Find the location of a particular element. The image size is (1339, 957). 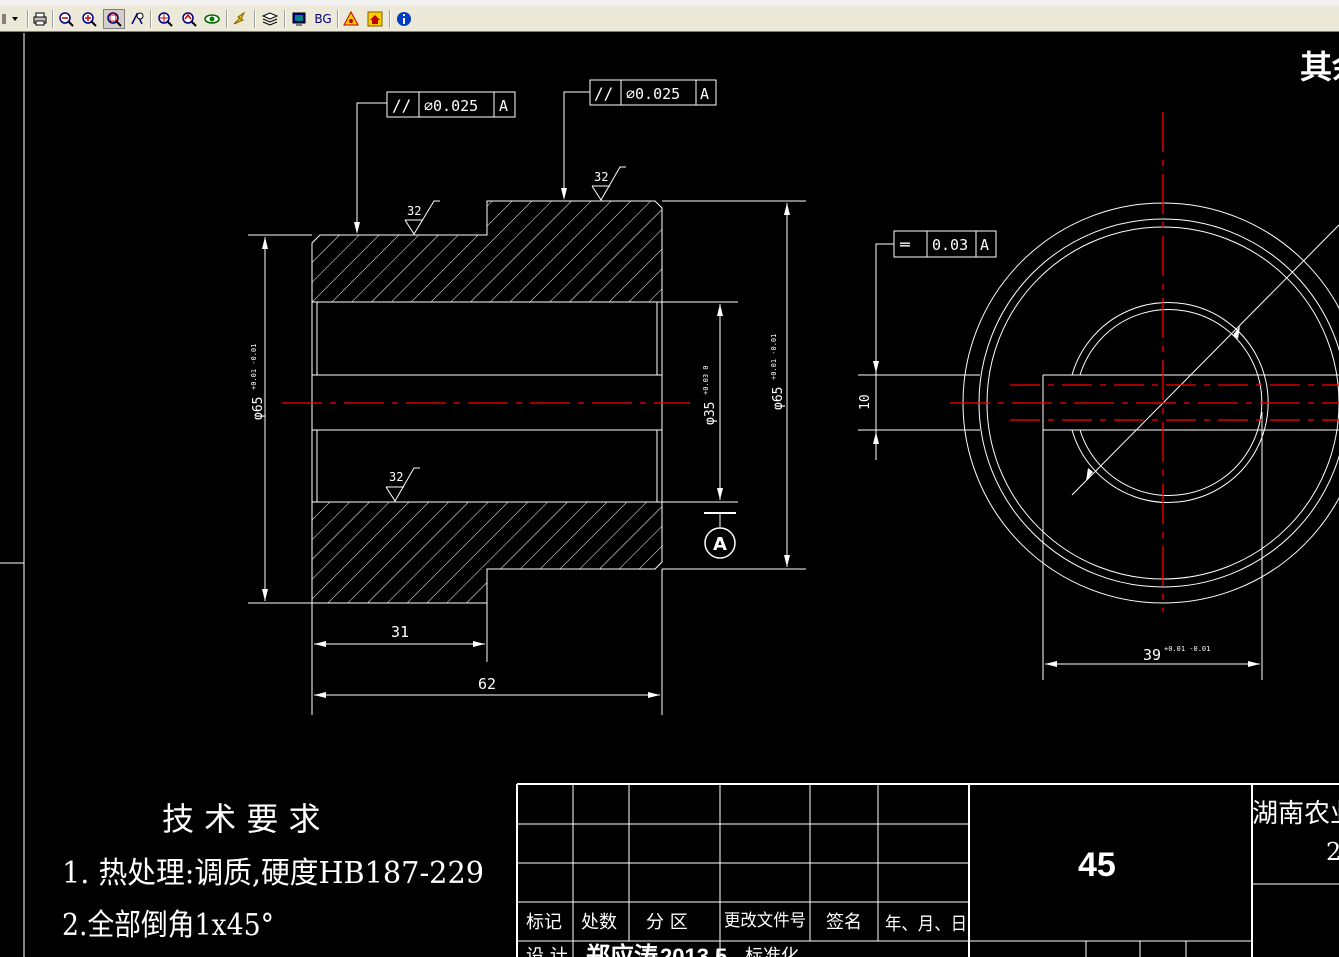

zoom-previous-icon is located at coordinates (189, 19).